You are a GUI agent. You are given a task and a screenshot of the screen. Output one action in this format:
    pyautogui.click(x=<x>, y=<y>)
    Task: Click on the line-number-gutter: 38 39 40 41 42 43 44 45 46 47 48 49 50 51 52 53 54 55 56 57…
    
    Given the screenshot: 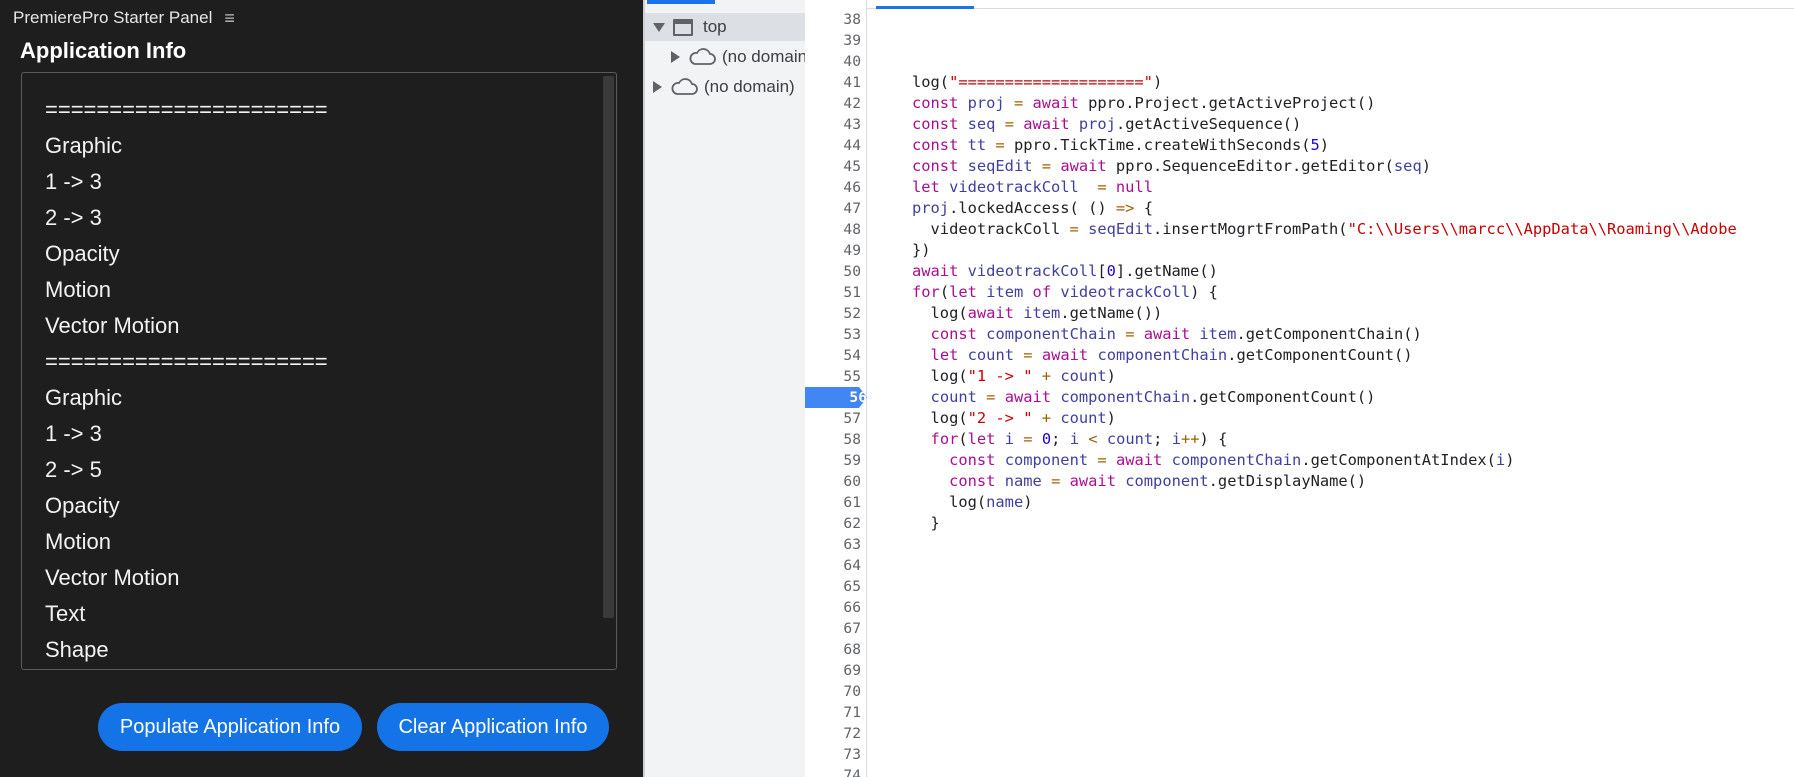 What is the action you would take?
    pyautogui.click(x=836, y=388)
    